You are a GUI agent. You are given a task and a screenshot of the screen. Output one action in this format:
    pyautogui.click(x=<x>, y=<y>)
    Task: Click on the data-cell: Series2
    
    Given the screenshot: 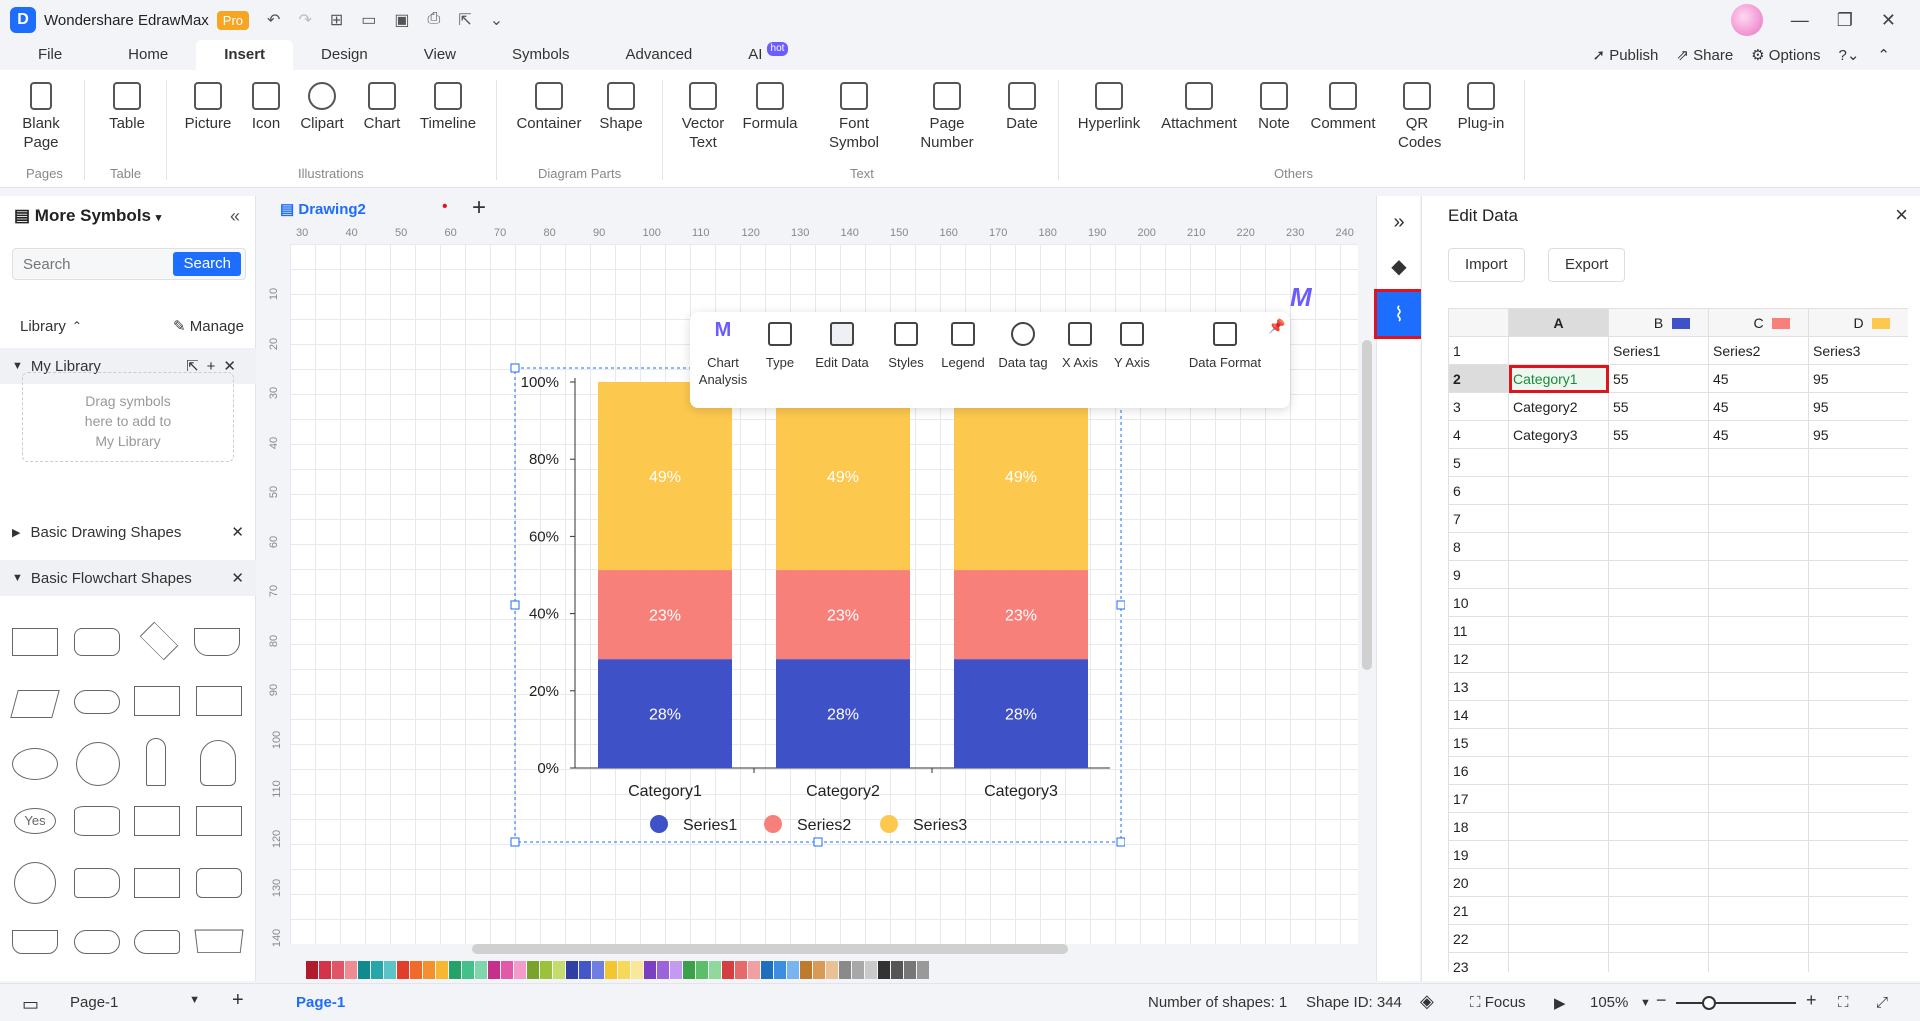 What is the action you would take?
    pyautogui.click(x=1759, y=351)
    